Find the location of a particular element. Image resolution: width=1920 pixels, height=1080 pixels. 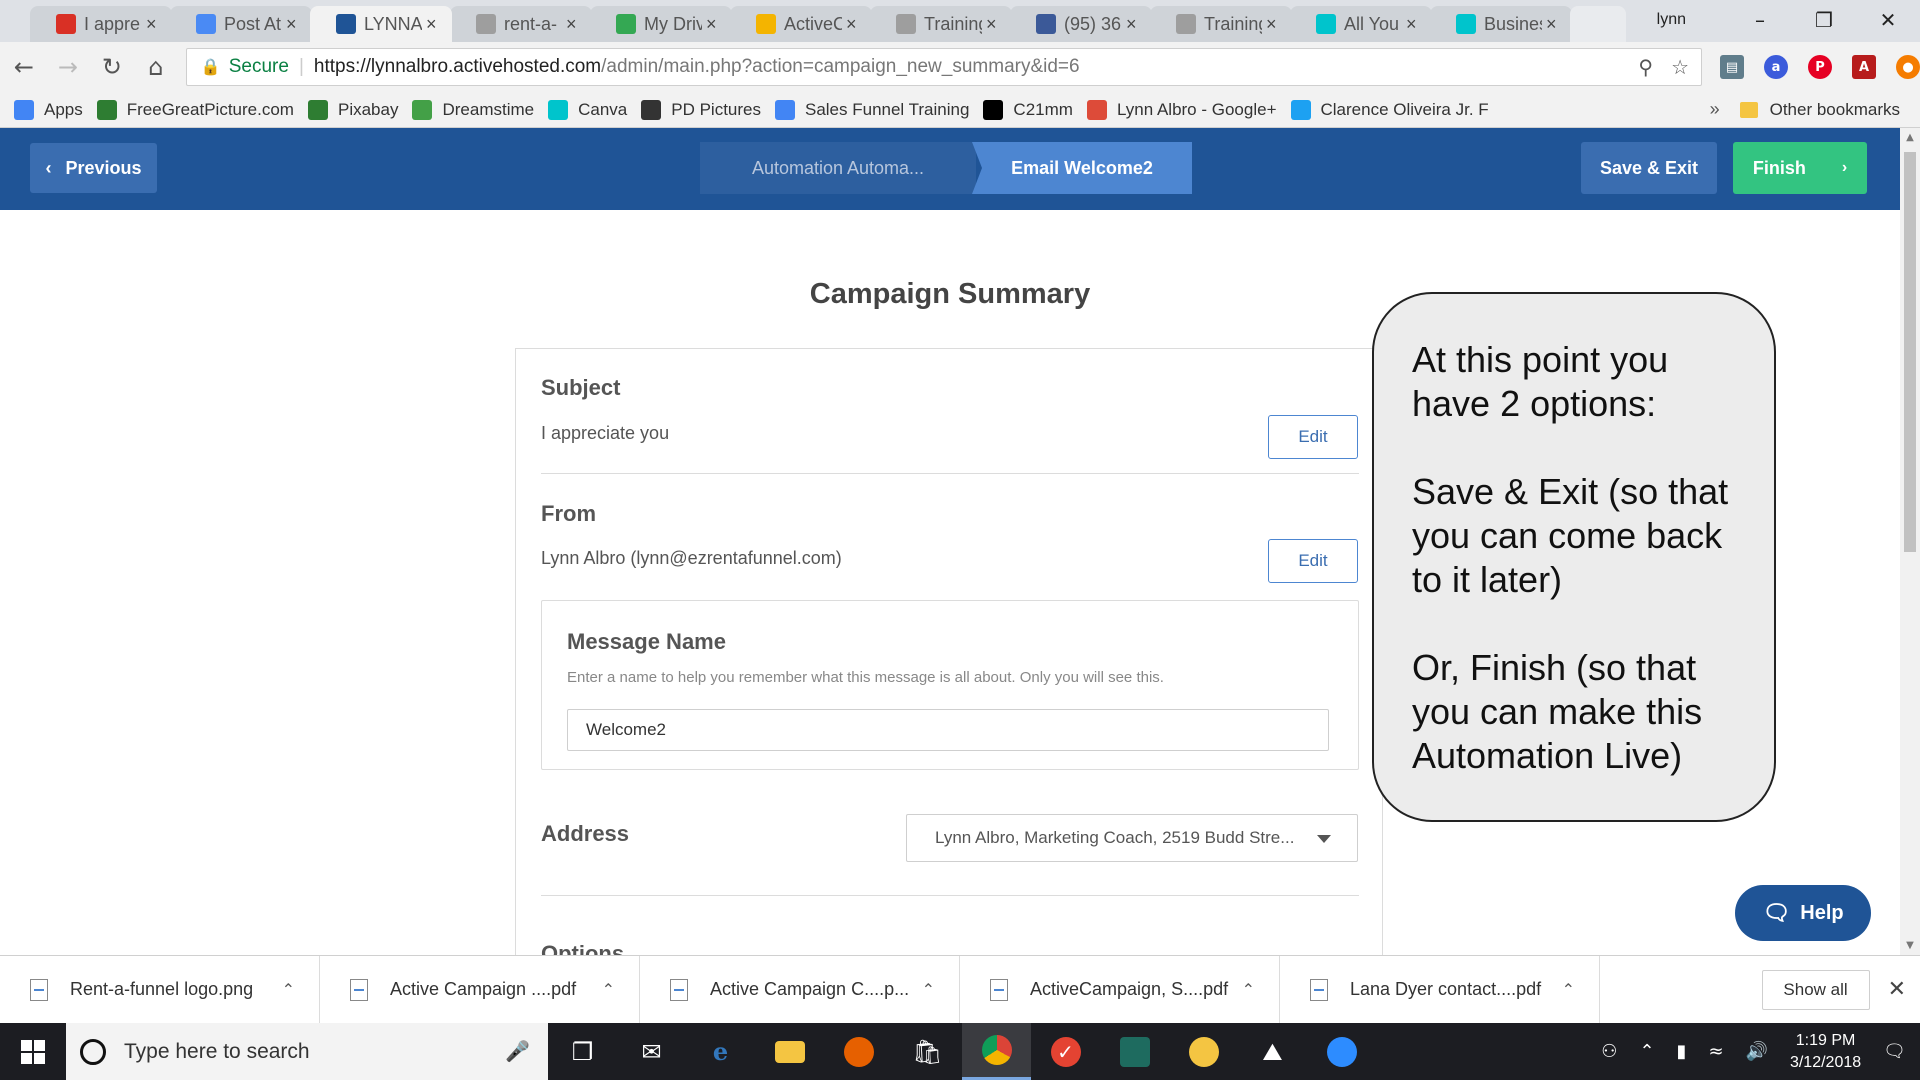

browser-tab: My Driv × is located at coordinates (661, 24).